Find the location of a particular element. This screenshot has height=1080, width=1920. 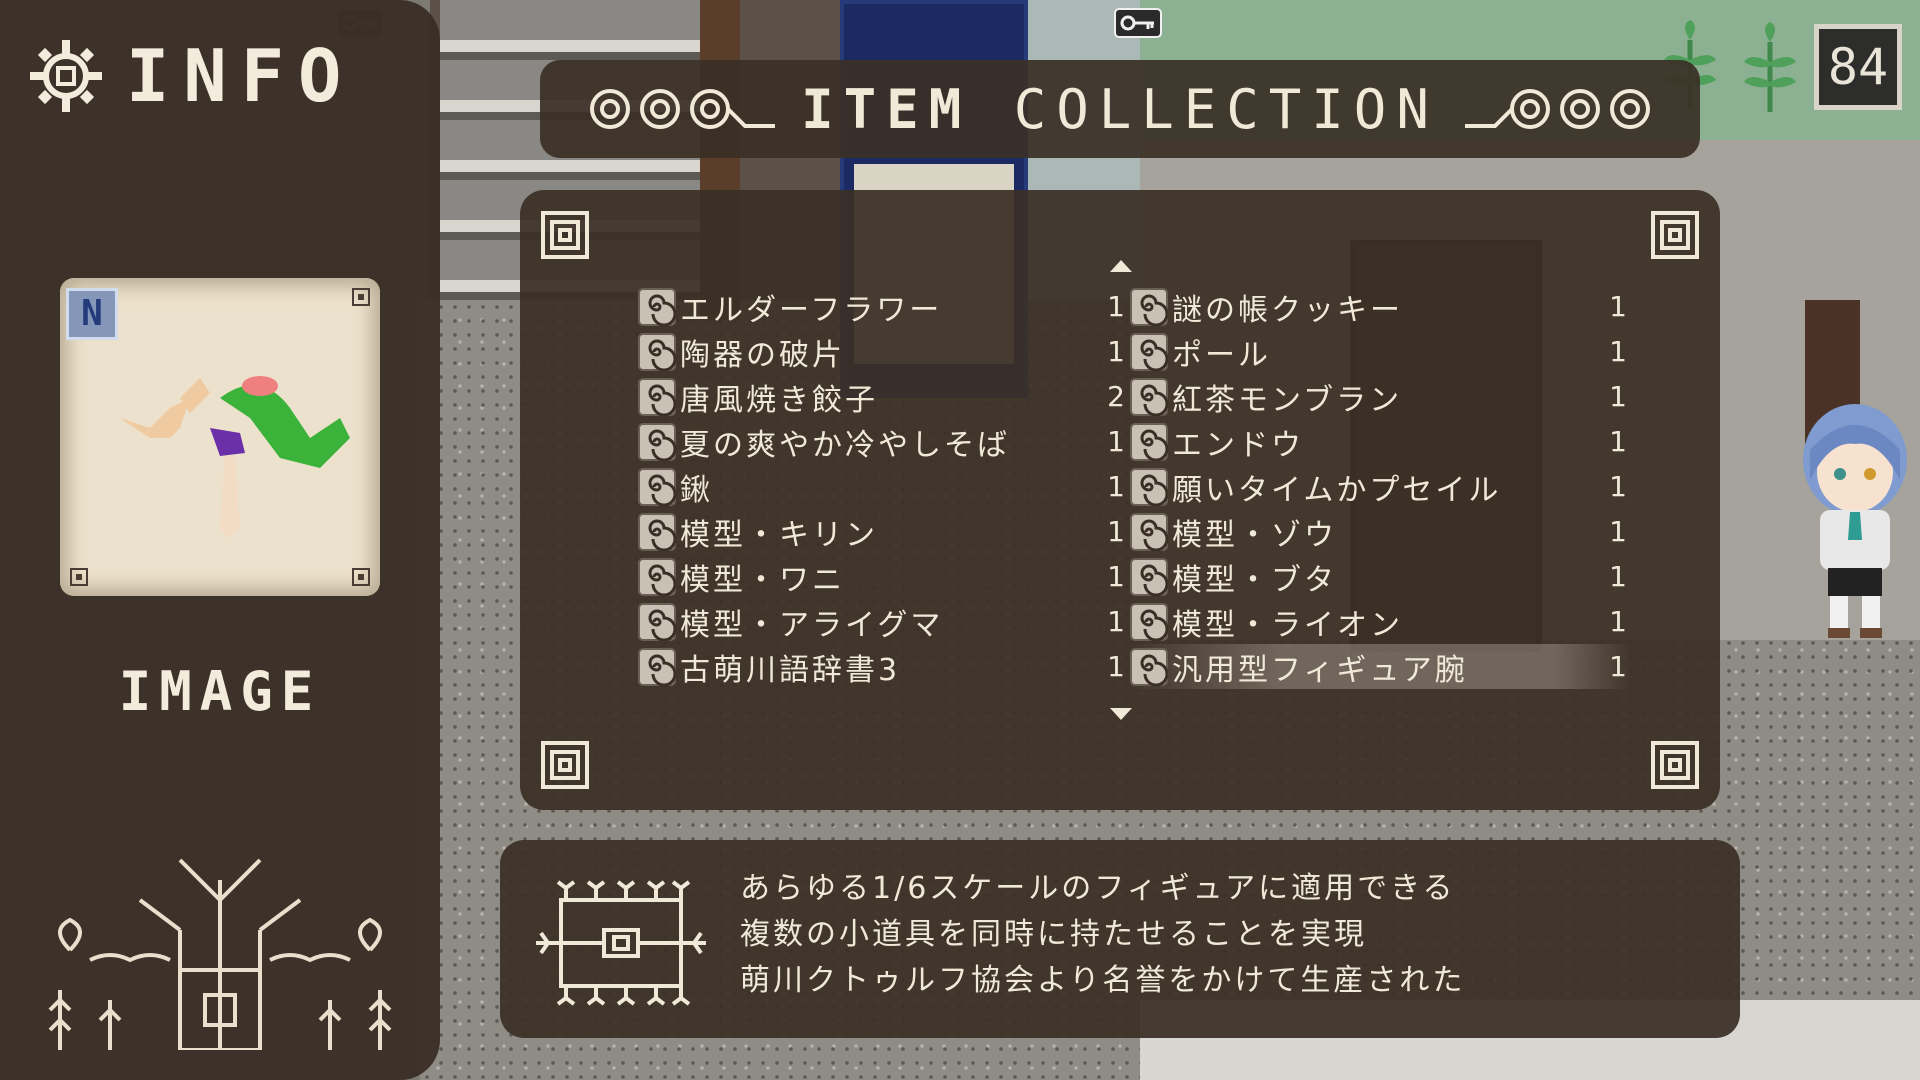

item-name: 模型・ゾウ is located at coordinates (1254, 535).